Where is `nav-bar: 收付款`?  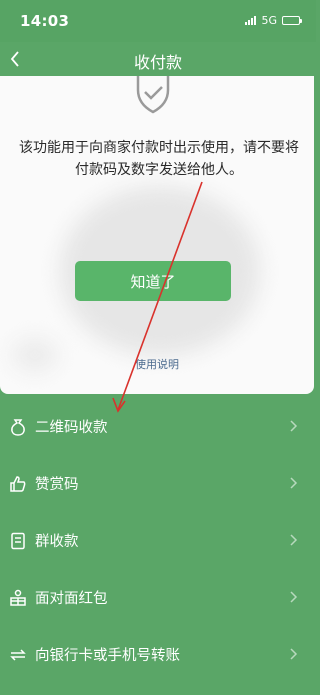
nav-bar: 收付款 is located at coordinates (158, 59).